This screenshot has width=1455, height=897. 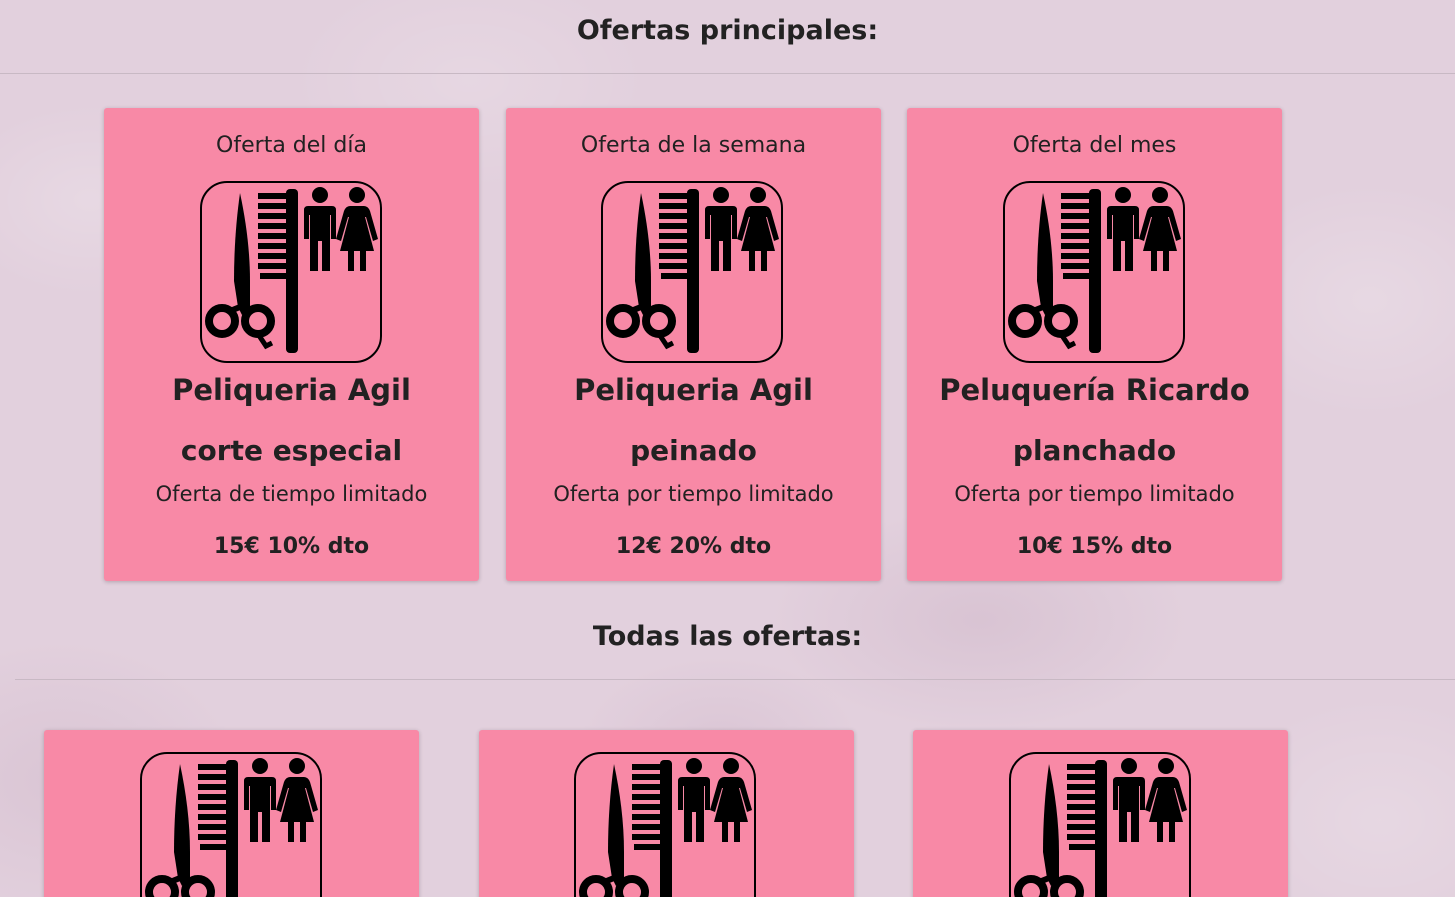 What do you see at coordinates (1094, 390) in the screenshot?
I see `salon-name: Peluquería Ricardo` at bounding box center [1094, 390].